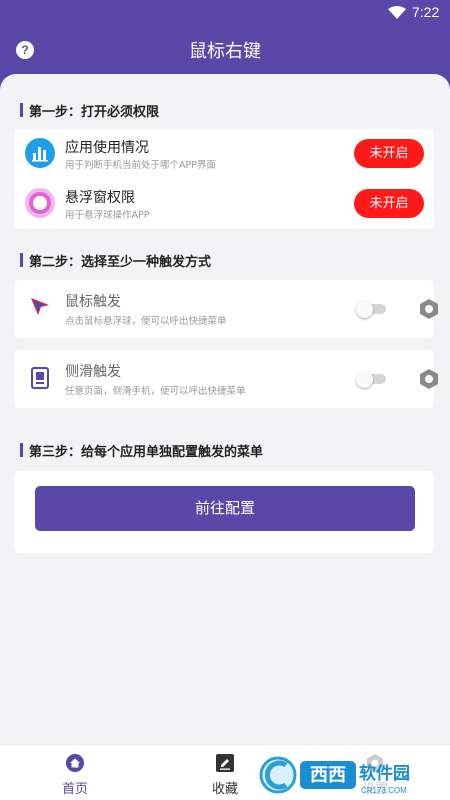  I want to click on step3-title: 第三步：给每个应用单独配置触发的菜单, so click(141, 450).